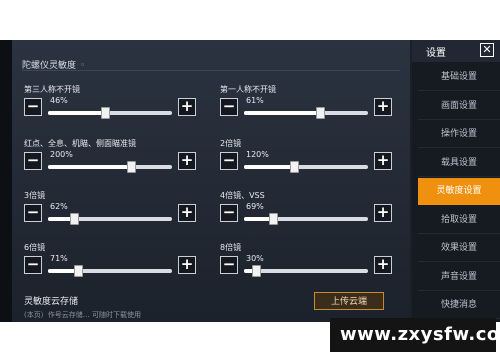  What do you see at coordinates (459, 305) in the screenshot?
I see `nav-item: 快捷消息` at bounding box center [459, 305].